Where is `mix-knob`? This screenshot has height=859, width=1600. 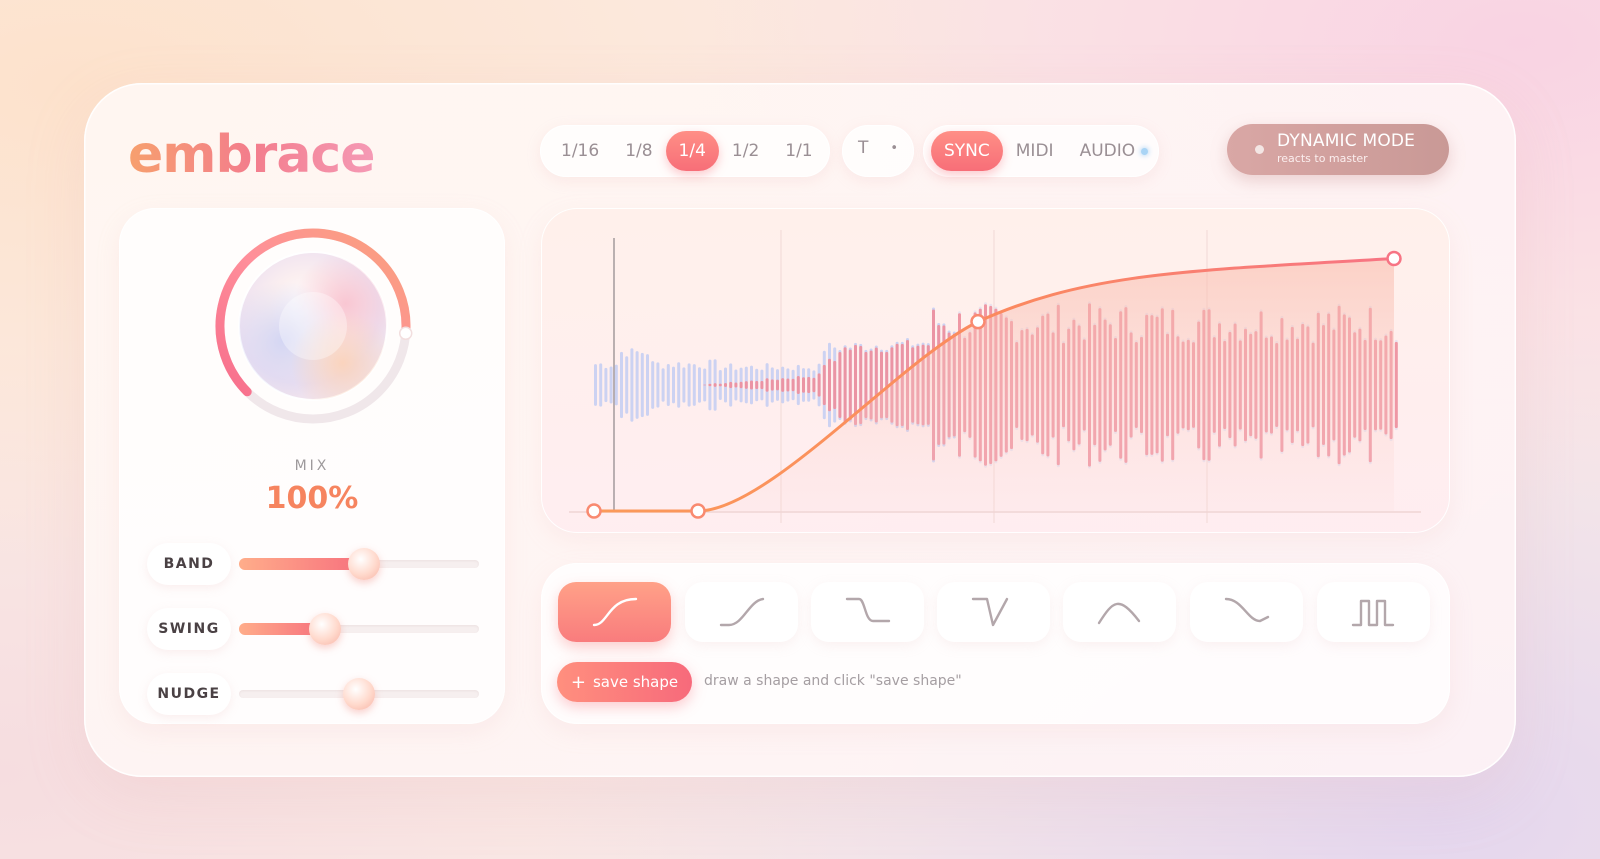 mix-knob is located at coordinates (313, 326).